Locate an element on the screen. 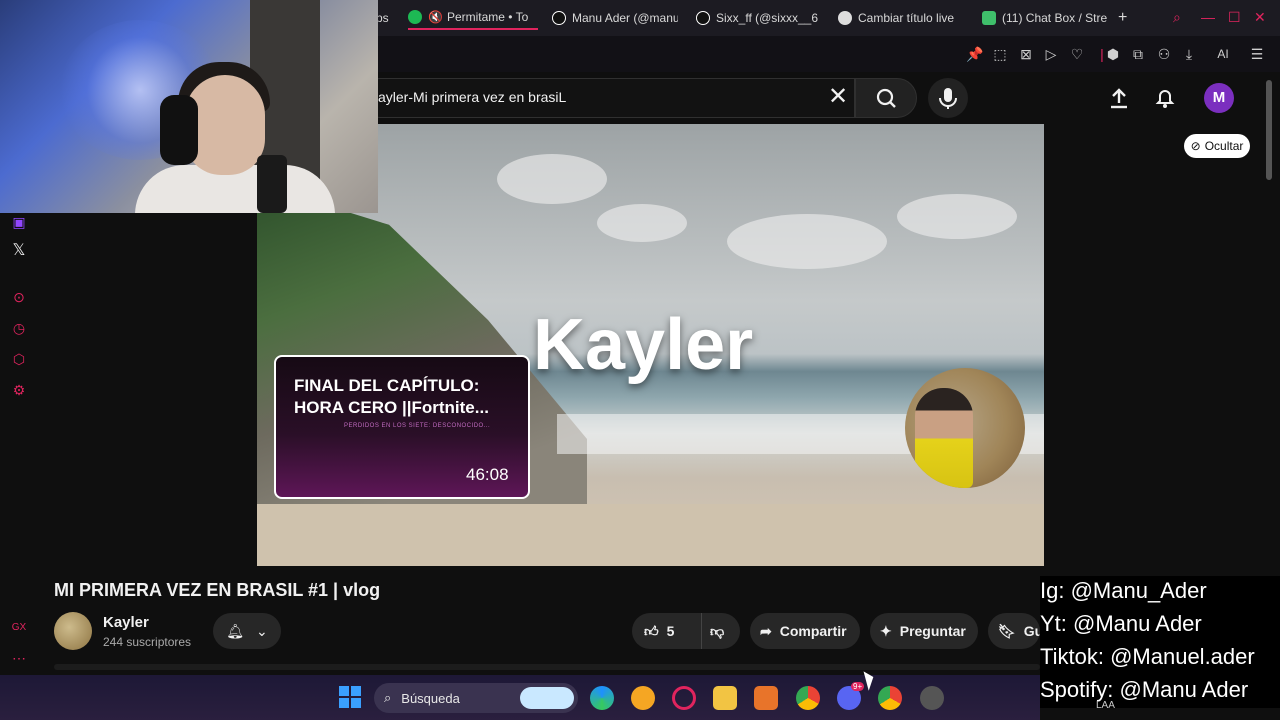  like-button: 👍︎ 5 is located at coordinates (667, 631).